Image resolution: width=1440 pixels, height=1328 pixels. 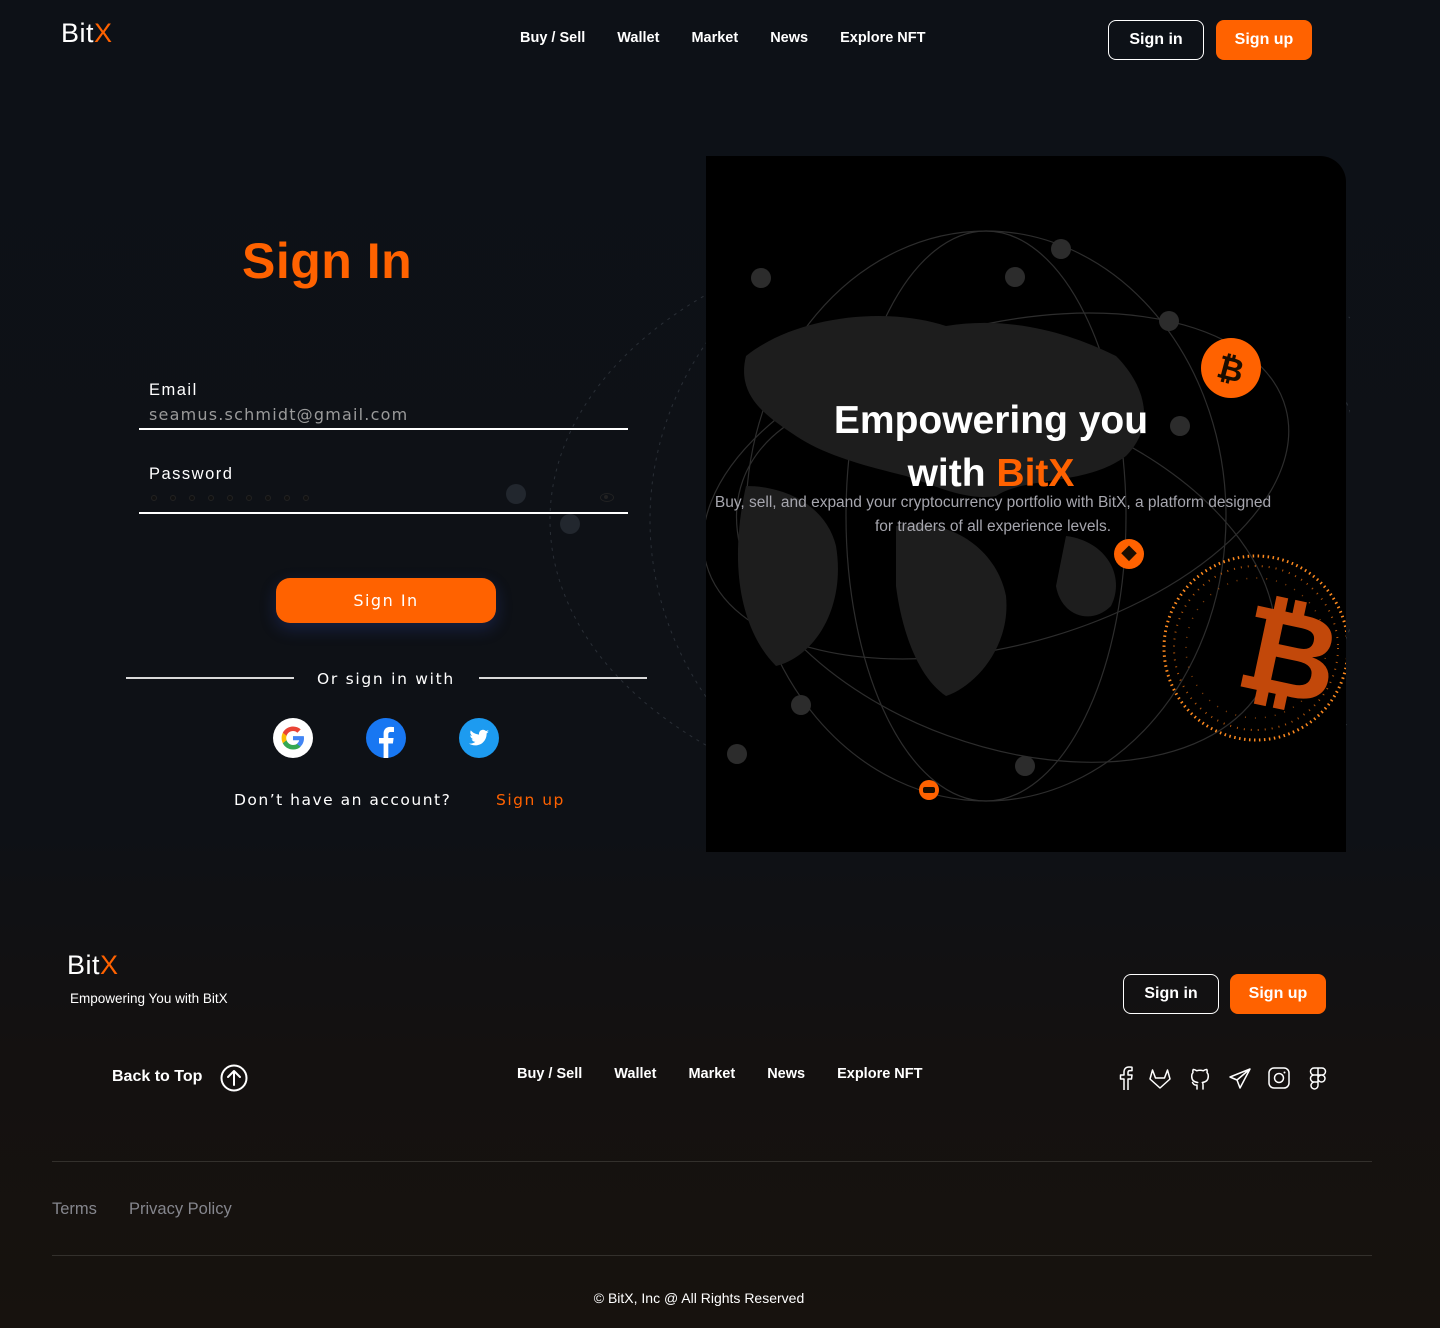 I want to click on divider-right, so click(x=563, y=678).